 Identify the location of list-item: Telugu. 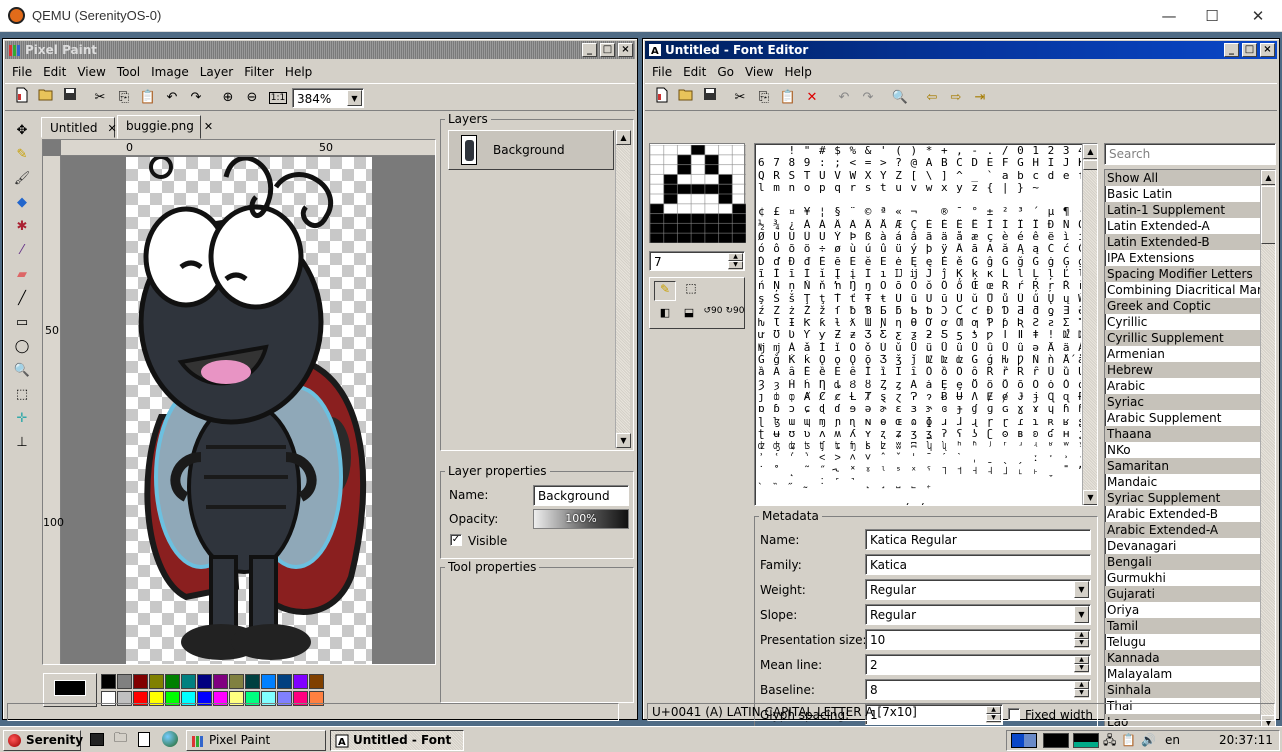
(1182, 642).